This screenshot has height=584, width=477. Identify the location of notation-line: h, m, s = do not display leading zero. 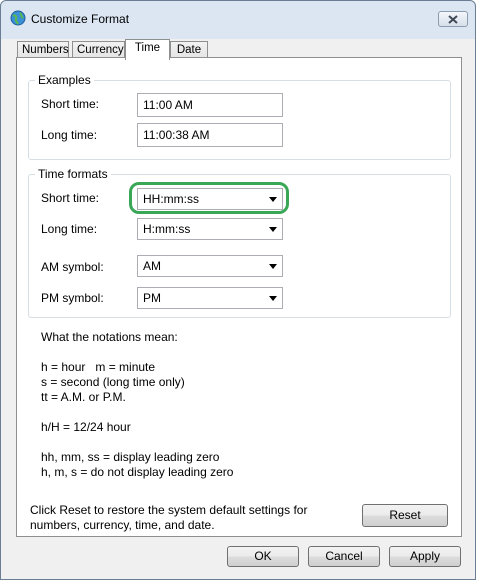
(137, 472).